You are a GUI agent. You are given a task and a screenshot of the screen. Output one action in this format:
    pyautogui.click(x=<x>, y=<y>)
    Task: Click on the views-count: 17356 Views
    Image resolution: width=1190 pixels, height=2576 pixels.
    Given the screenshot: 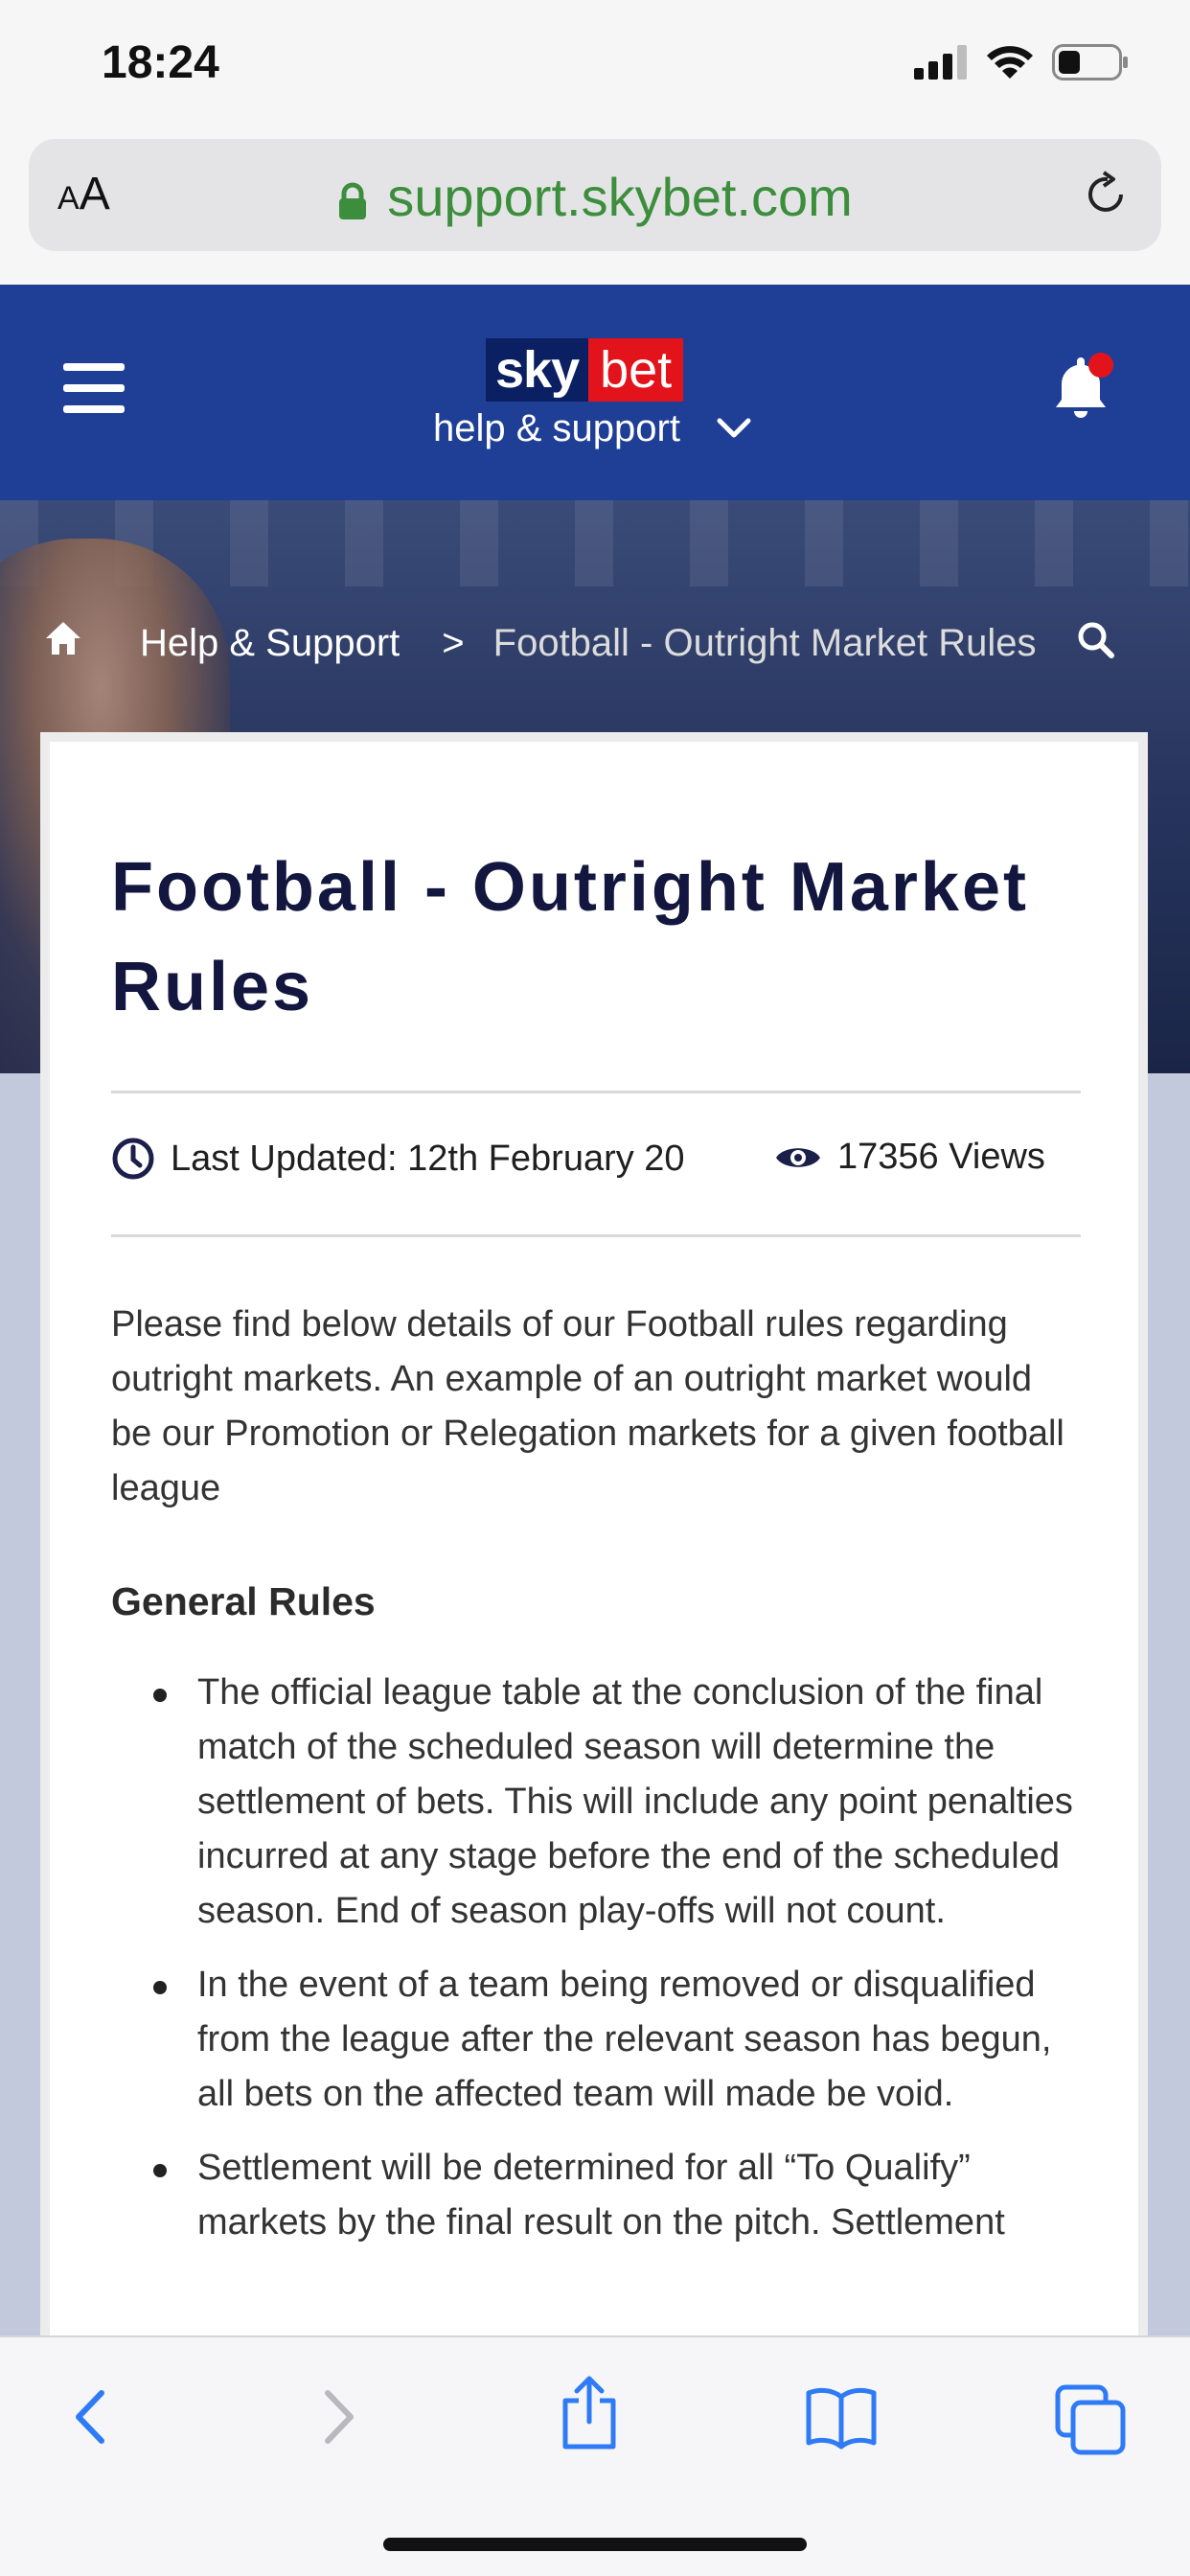 What is the action you would take?
    pyautogui.click(x=910, y=1157)
    